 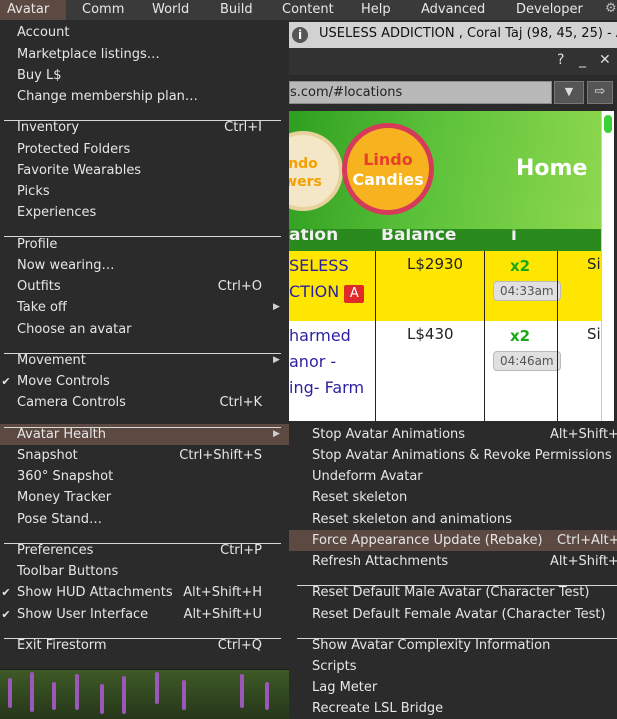 I want to click on logo-candies: Lindo Candies, so click(x=388, y=169).